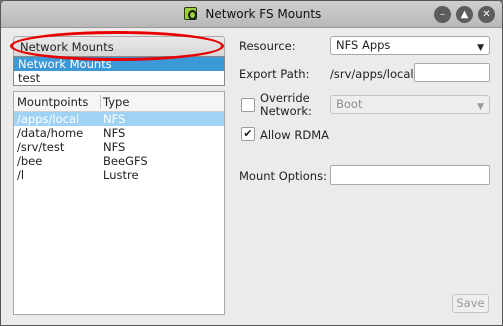 The height and width of the screenshot is (326, 503). What do you see at coordinates (125, 161) in the screenshot?
I see `cell-type: BeeGFS` at bounding box center [125, 161].